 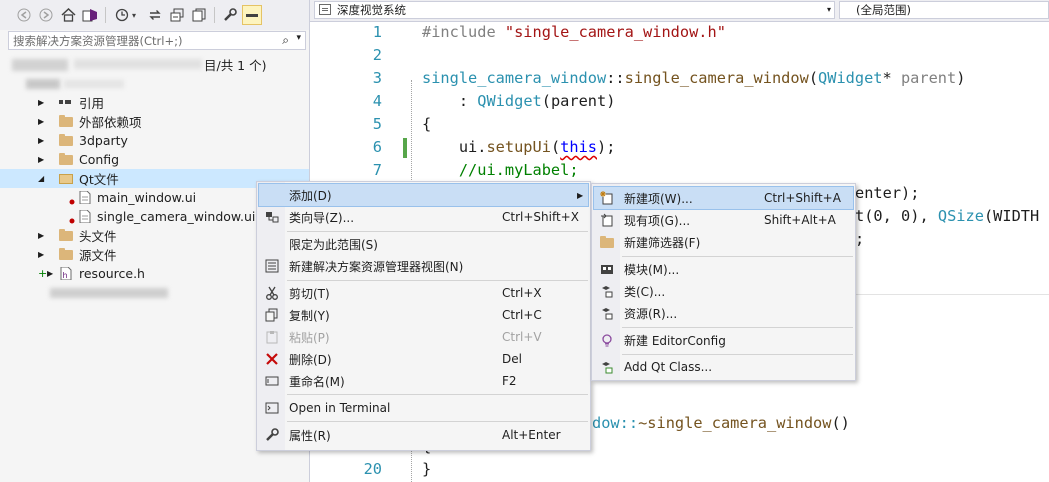 I want to click on menu-item-new-view: 新建解决方案资源管理器视图(N), so click(x=423, y=266).